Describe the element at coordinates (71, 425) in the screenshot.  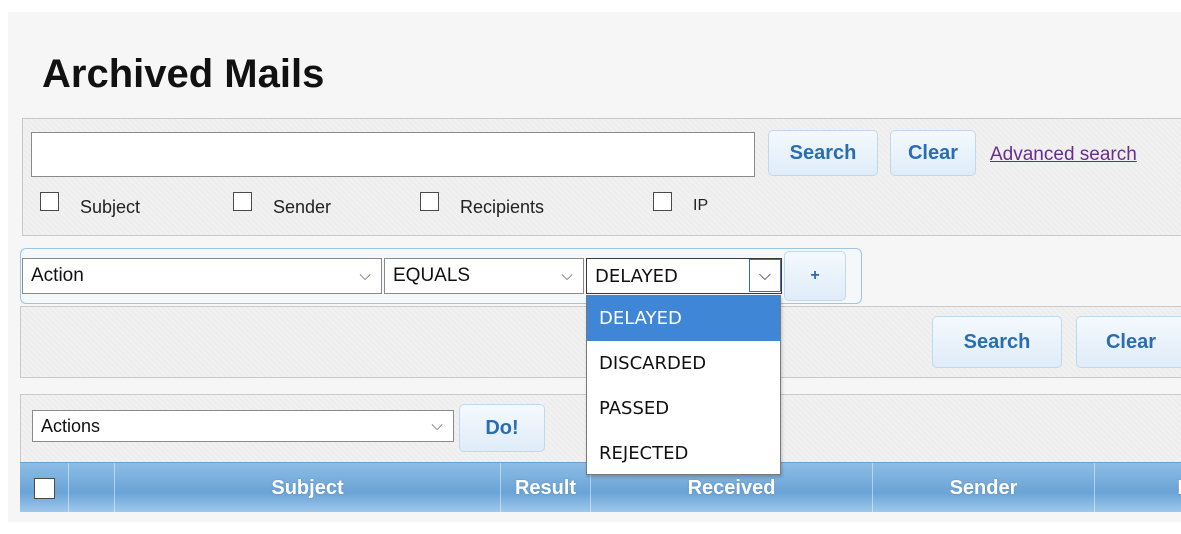
I see `bulk-actions-value: Actions` at that location.